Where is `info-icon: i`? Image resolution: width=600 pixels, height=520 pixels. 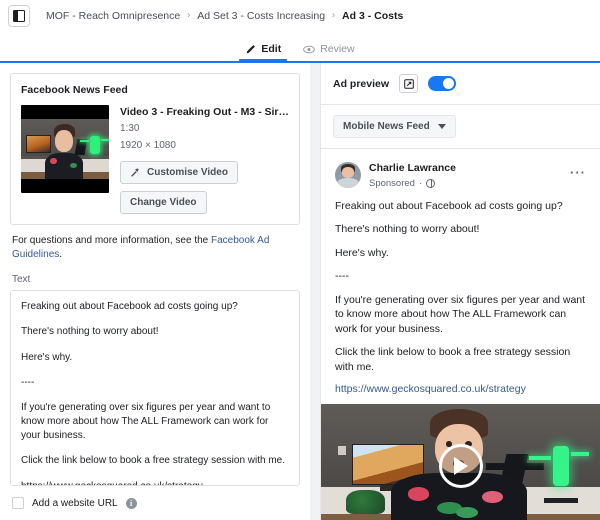
info-icon: i is located at coordinates (131, 503).